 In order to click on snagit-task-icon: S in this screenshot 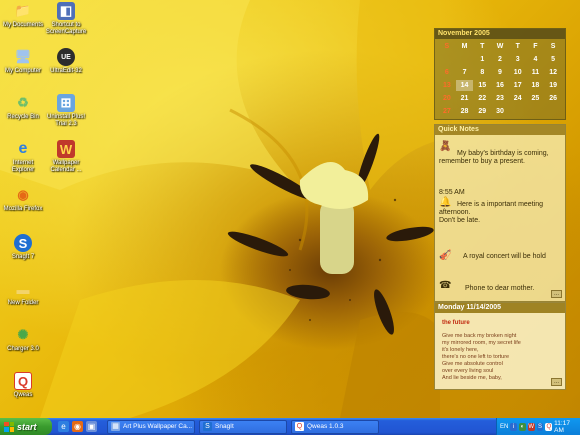, I will do `click(207, 426)`.